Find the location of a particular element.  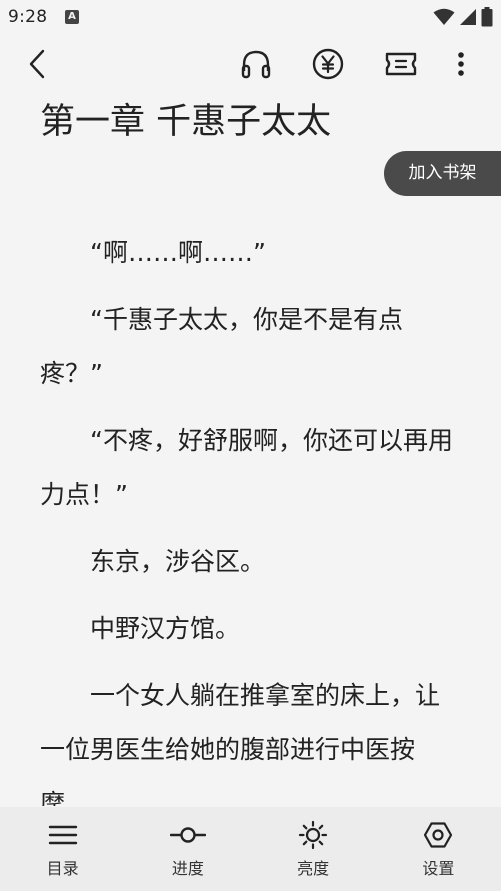

more-icon is located at coordinates (461, 64).